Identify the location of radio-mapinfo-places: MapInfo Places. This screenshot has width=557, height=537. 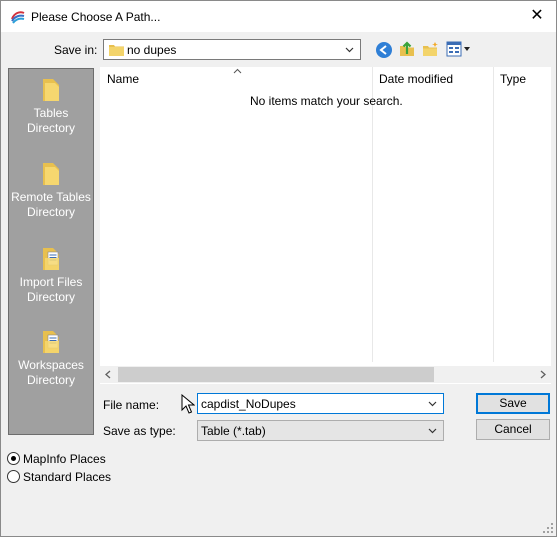
(62, 459).